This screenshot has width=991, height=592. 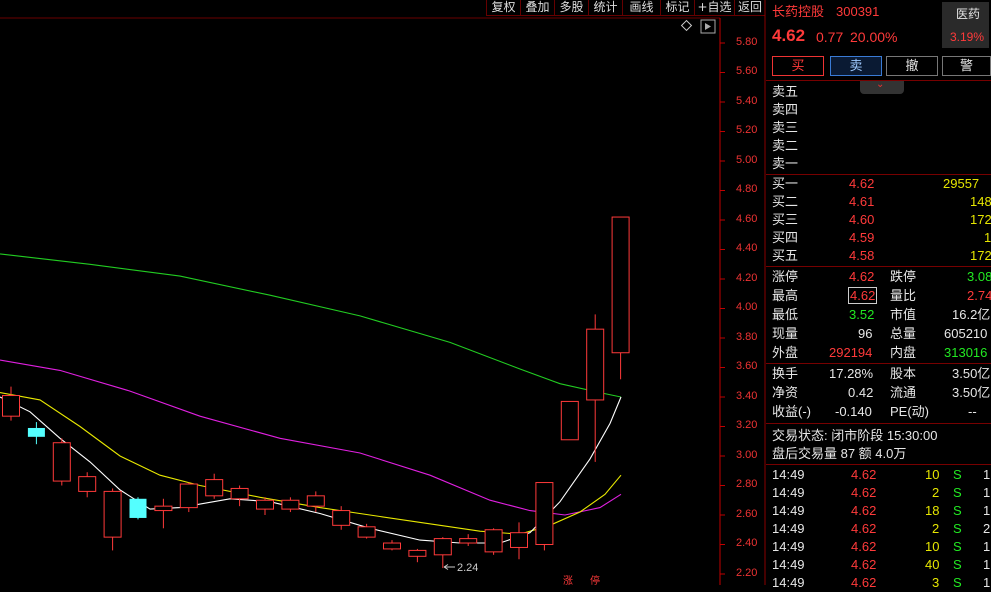 I want to click on stock-code: 300391, so click(x=858, y=11).